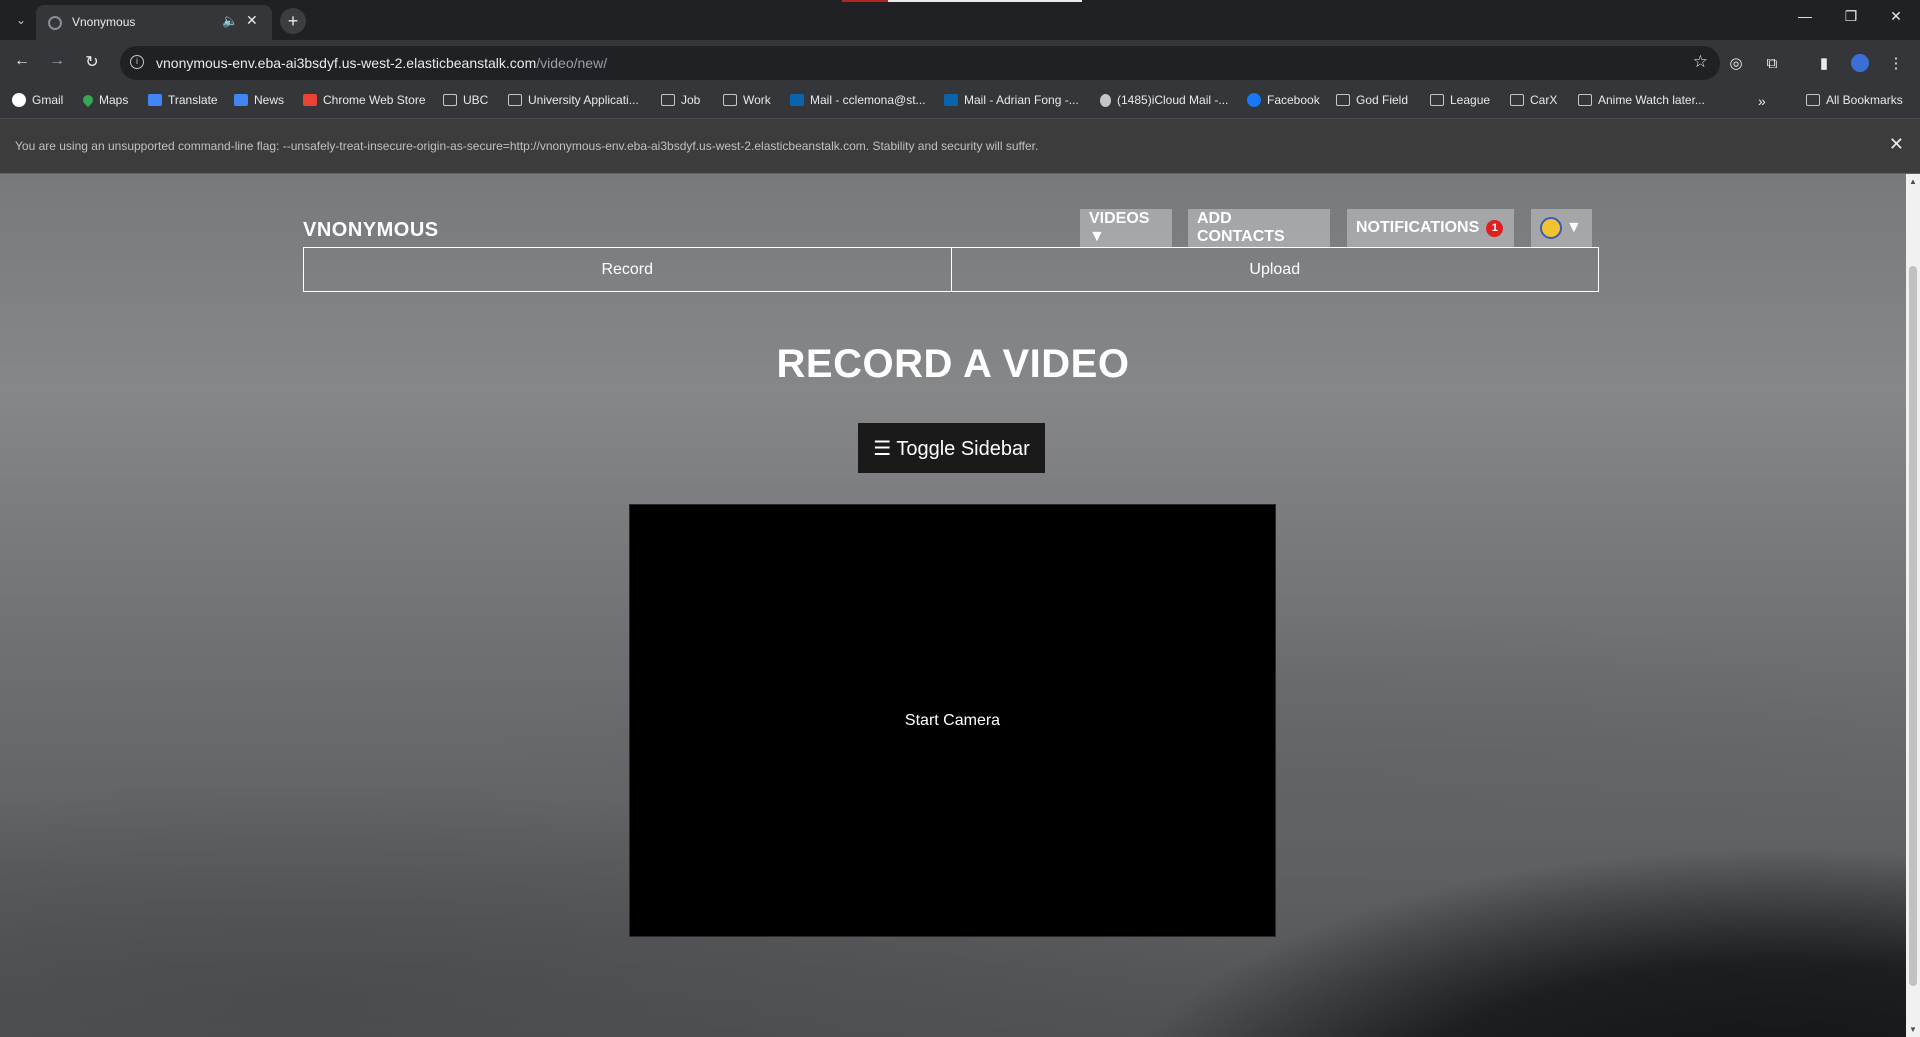 Image resolution: width=1920 pixels, height=1037 pixels. What do you see at coordinates (1913, 181) in the screenshot?
I see `scroll-up-arrow-icon: ▲` at bounding box center [1913, 181].